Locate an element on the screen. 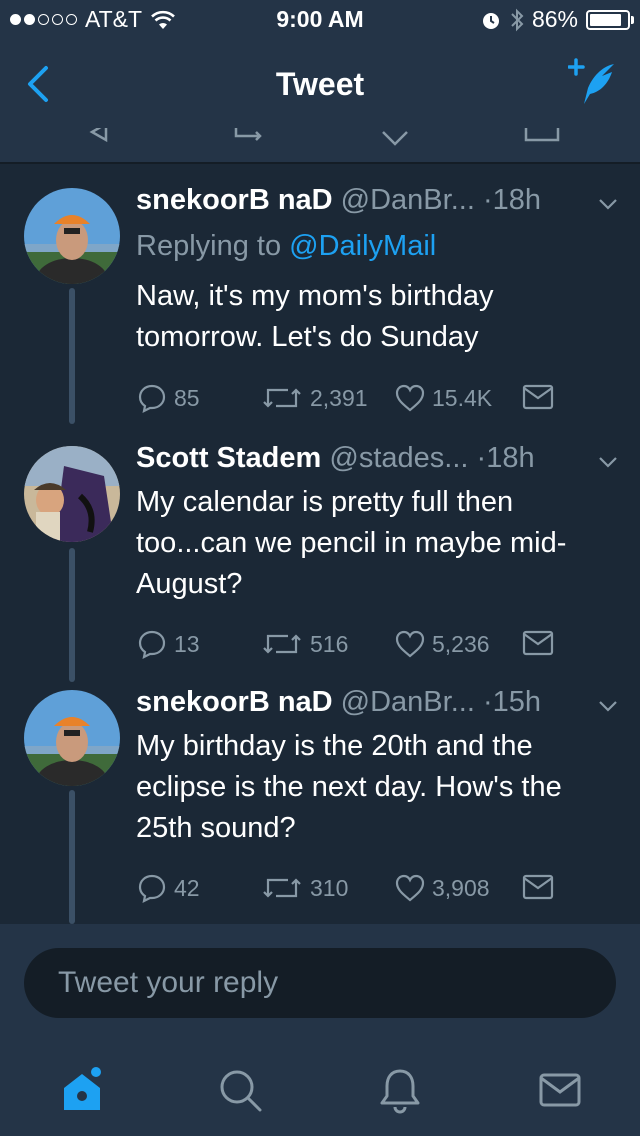  navigation-bar: Tweet is located at coordinates (320, 84).